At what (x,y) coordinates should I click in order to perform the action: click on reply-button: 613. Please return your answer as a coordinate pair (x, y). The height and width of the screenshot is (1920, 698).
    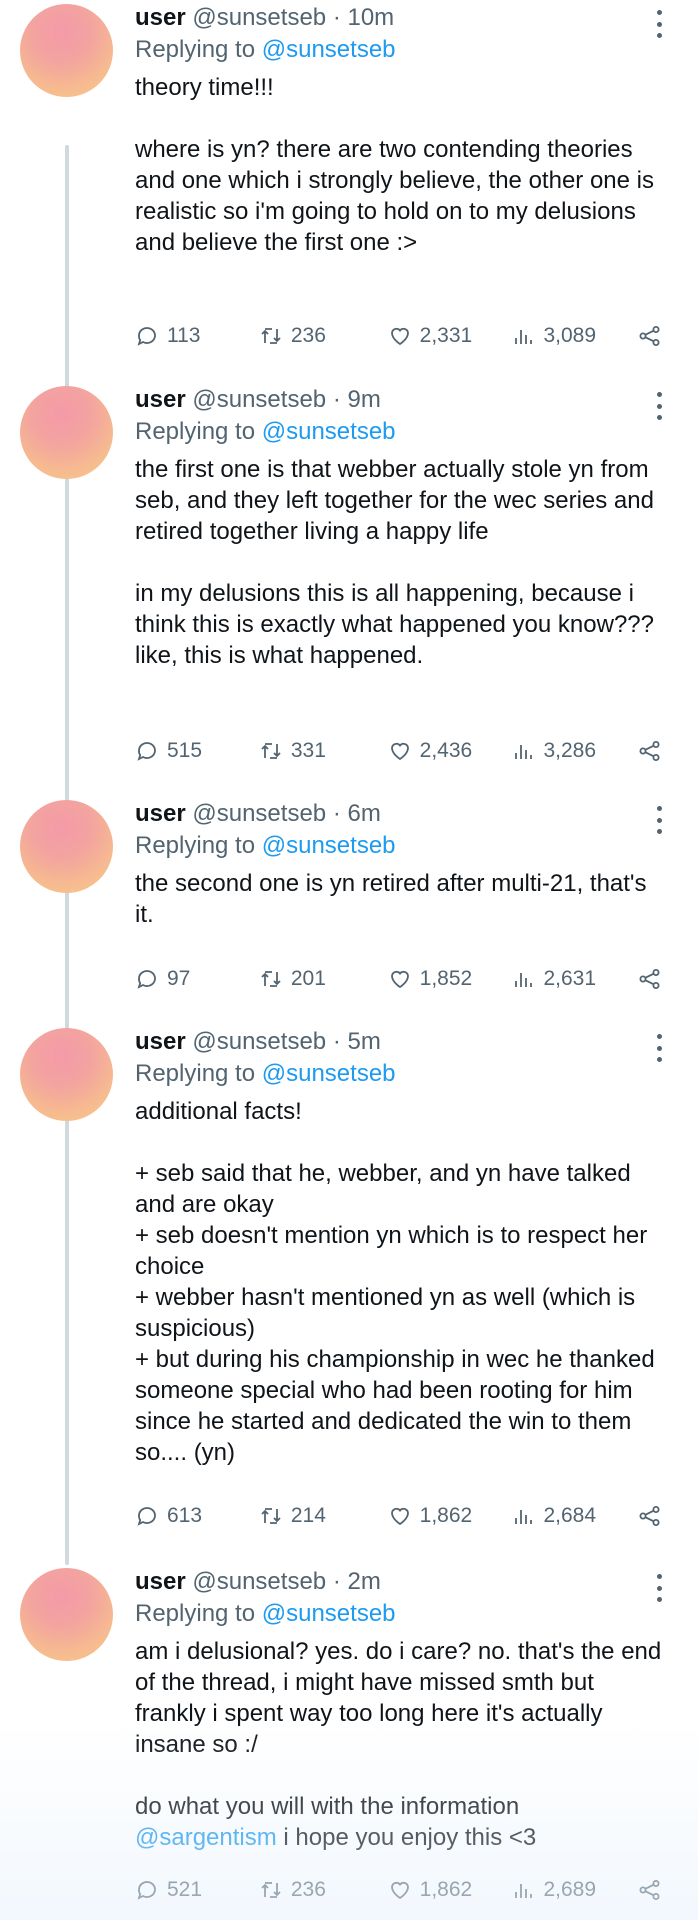
    Looking at the image, I should click on (197, 1516).